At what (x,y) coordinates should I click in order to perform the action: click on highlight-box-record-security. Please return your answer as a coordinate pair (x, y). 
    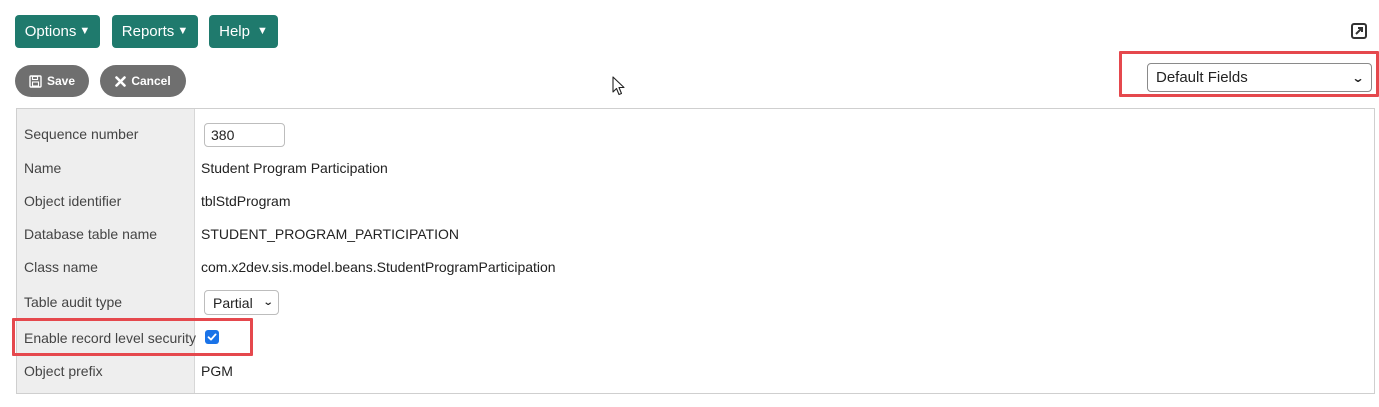
    Looking at the image, I should click on (132, 337).